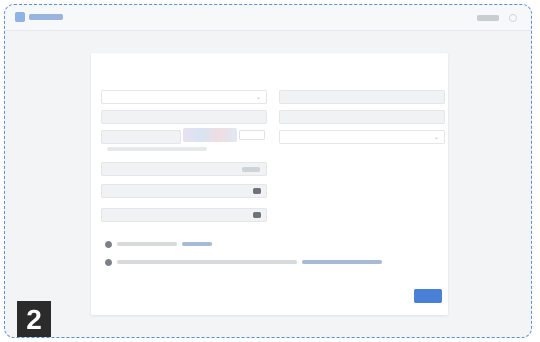 The height and width of the screenshot is (342, 540). What do you see at coordinates (34, 319) in the screenshot?
I see `step-badge: 2` at bounding box center [34, 319].